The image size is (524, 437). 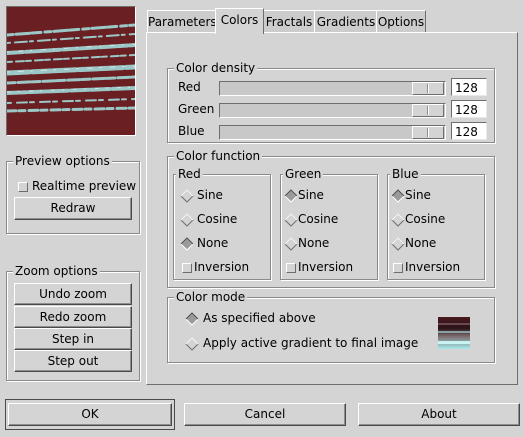 I want to click on color-mode-specified-label: As specified above, so click(x=259, y=318).